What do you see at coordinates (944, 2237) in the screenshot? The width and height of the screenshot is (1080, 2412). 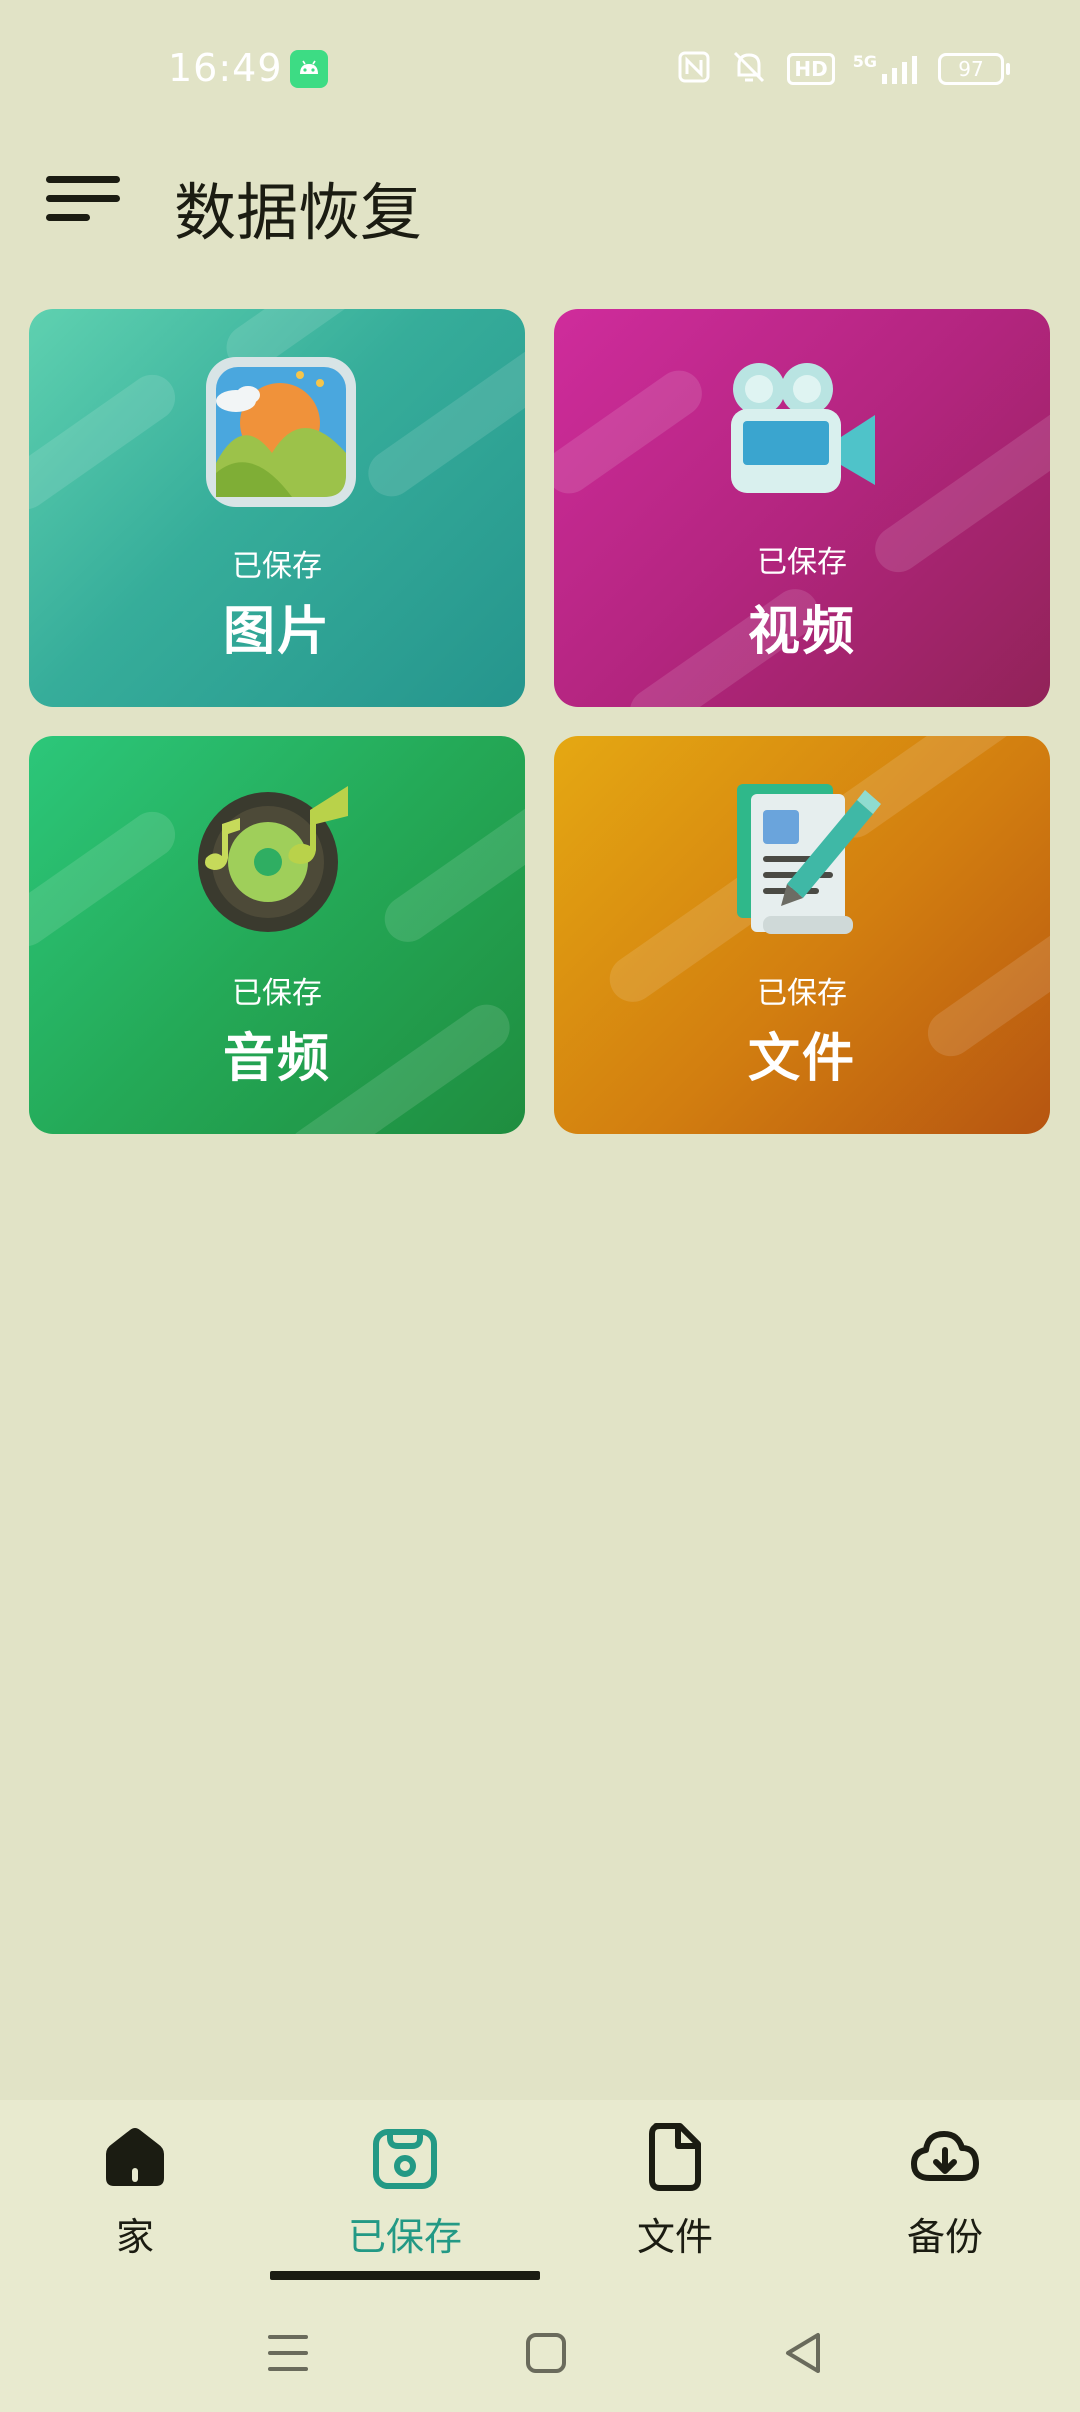 I see `nav-label: 备份` at bounding box center [944, 2237].